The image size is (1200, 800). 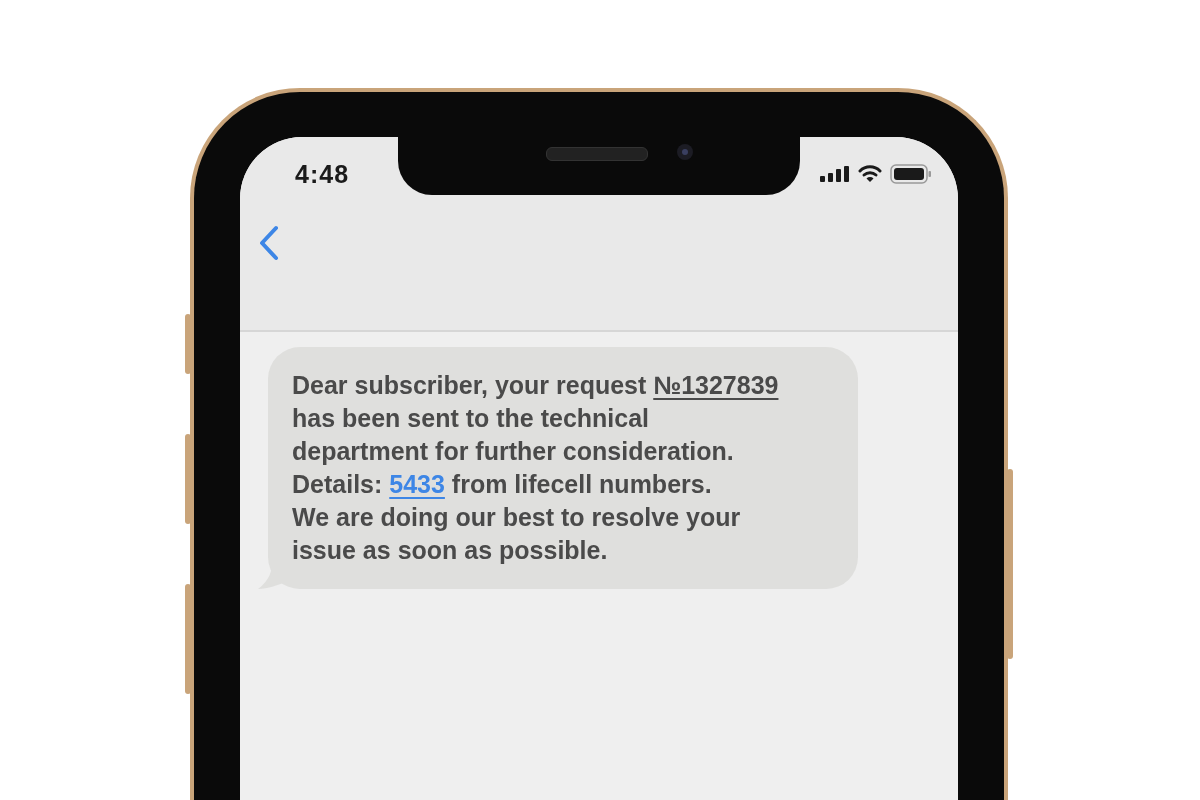 I want to click on signal-icon, so click(x=835, y=174).